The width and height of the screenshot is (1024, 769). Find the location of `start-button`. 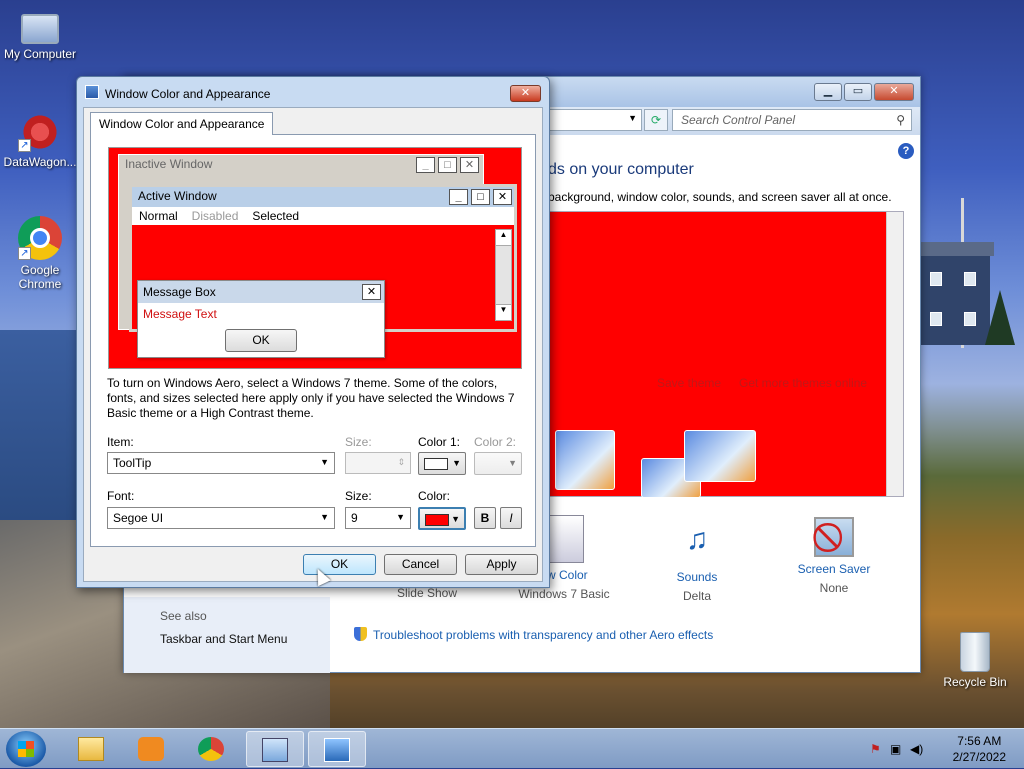

start-button is located at coordinates (26, 749).